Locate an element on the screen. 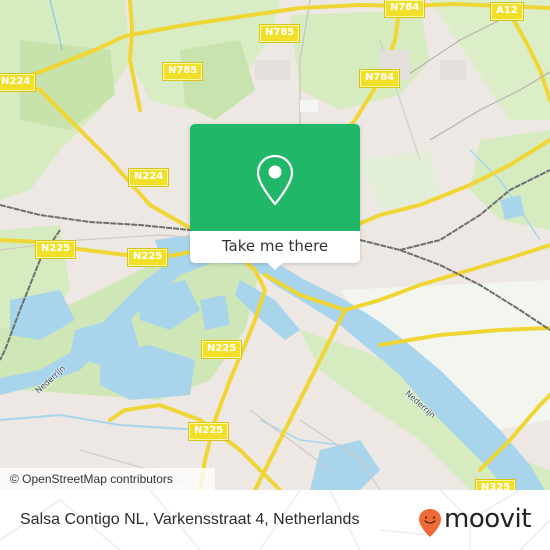 The height and width of the screenshot is (550, 550). moovit-logo: moovit is located at coordinates (478, 520).